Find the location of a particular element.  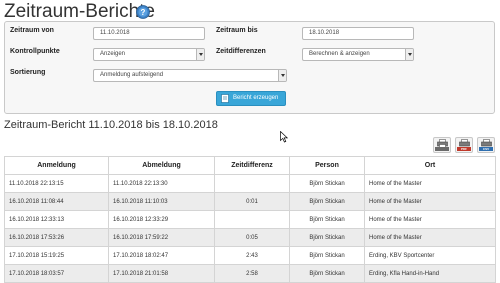

kontrollpunkte-label: Kontrollpunkte is located at coordinates (35, 51).